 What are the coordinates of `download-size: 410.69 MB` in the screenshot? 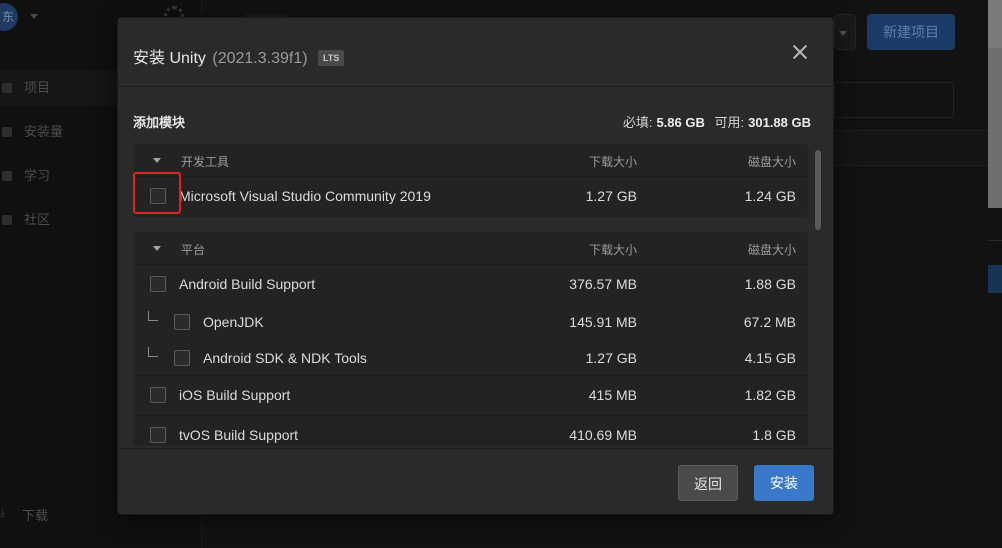 It's located at (603, 435).